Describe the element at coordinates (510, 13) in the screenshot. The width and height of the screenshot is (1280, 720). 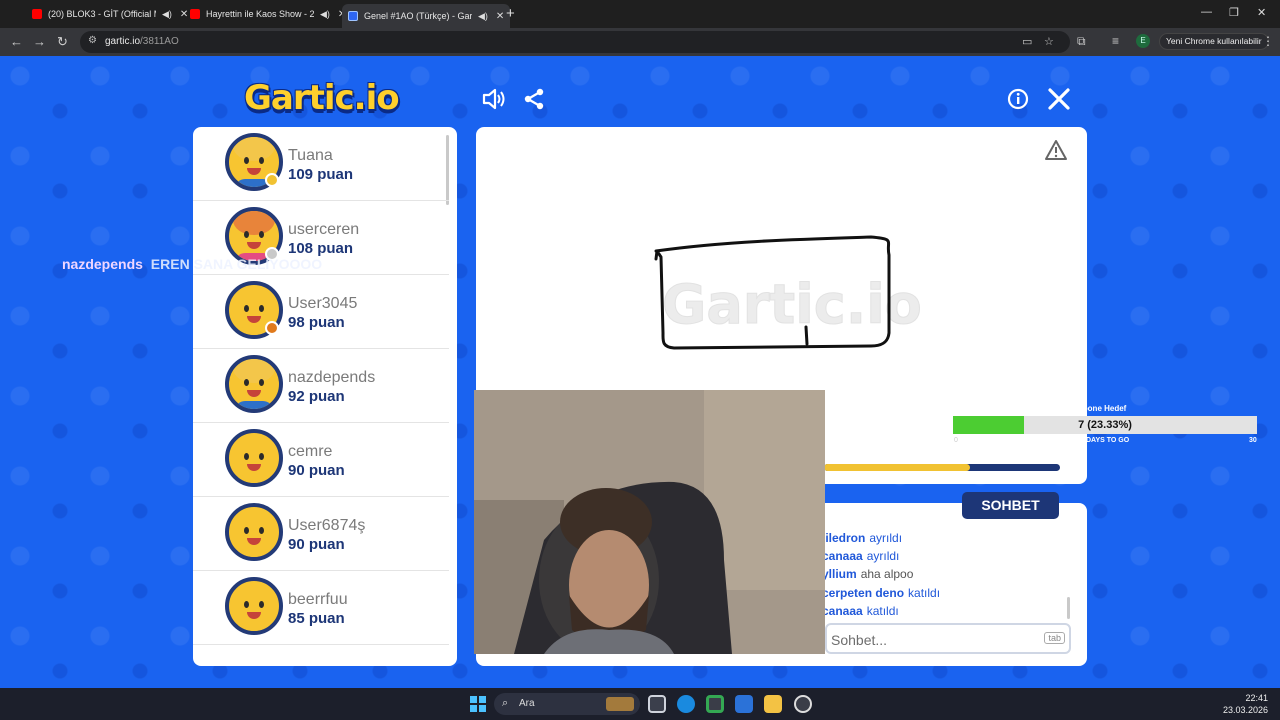
I see `new-tab-button: +` at that location.